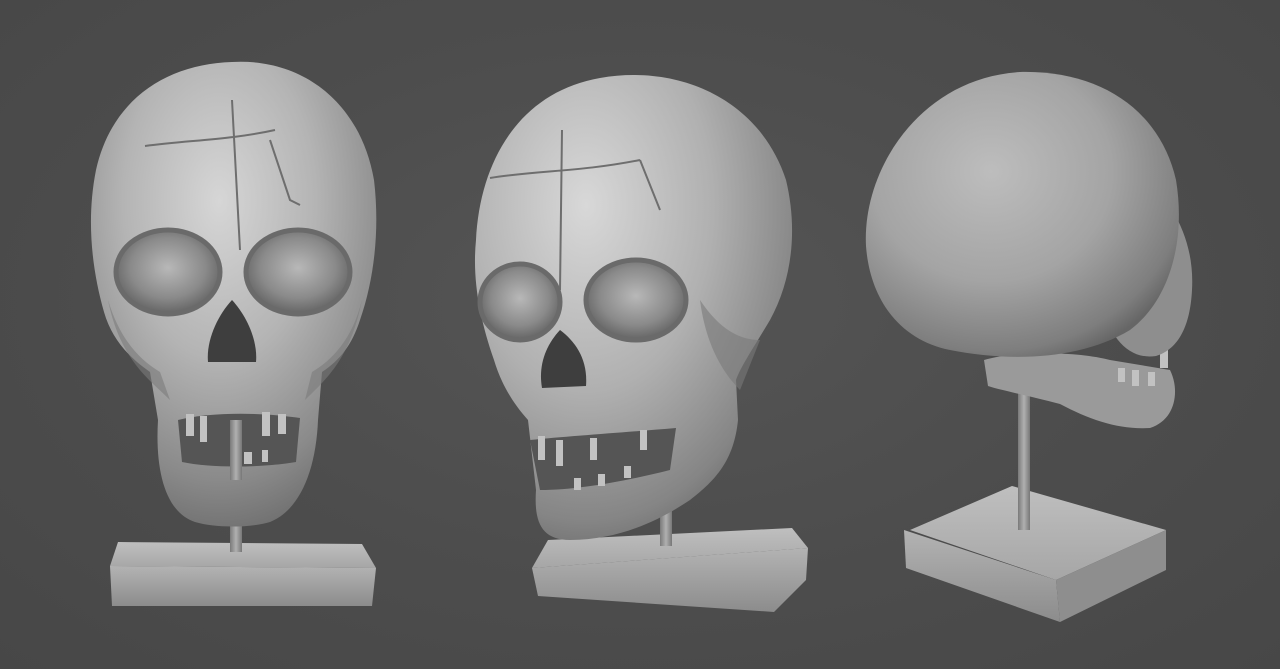 This screenshot has height=669, width=1280. I want to click on rear-cranium, so click(1022, 214).